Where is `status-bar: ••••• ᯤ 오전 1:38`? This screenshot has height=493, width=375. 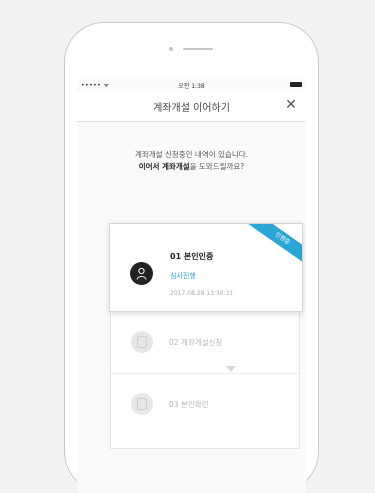 status-bar: ••••• ᯤ 오전 1:38 is located at coordinates (191, 85).